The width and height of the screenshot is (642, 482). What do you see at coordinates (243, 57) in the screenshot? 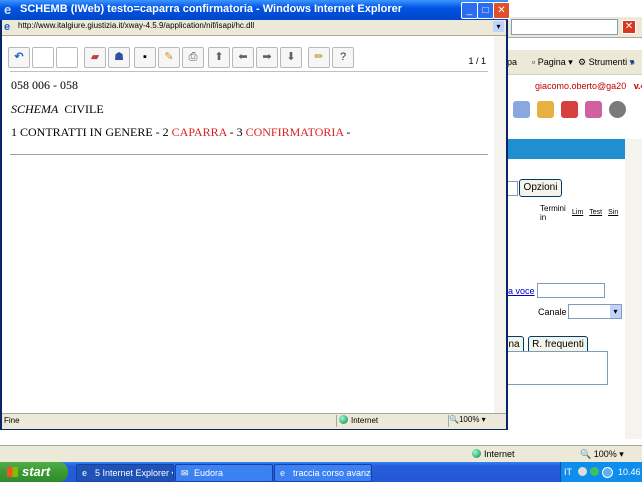
I see `left-arrow-icon: ⬅` at bounding box center [243, 57].